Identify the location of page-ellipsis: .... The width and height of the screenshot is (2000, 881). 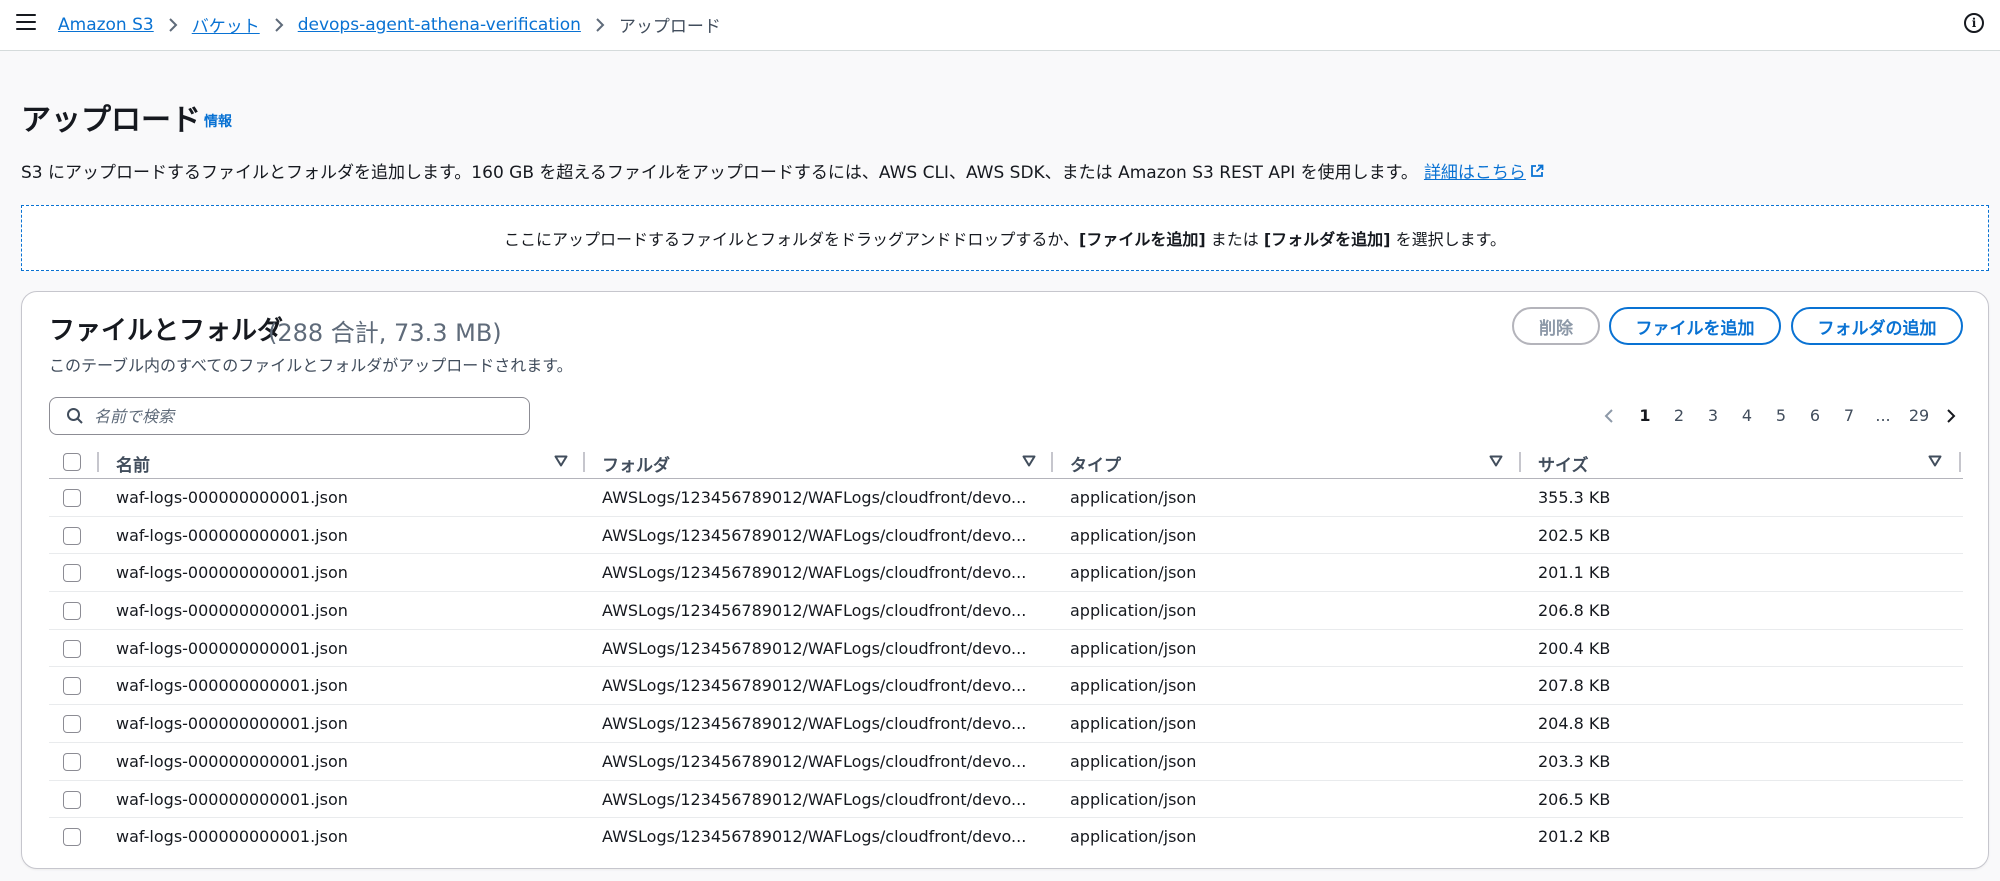
(1883, 415).